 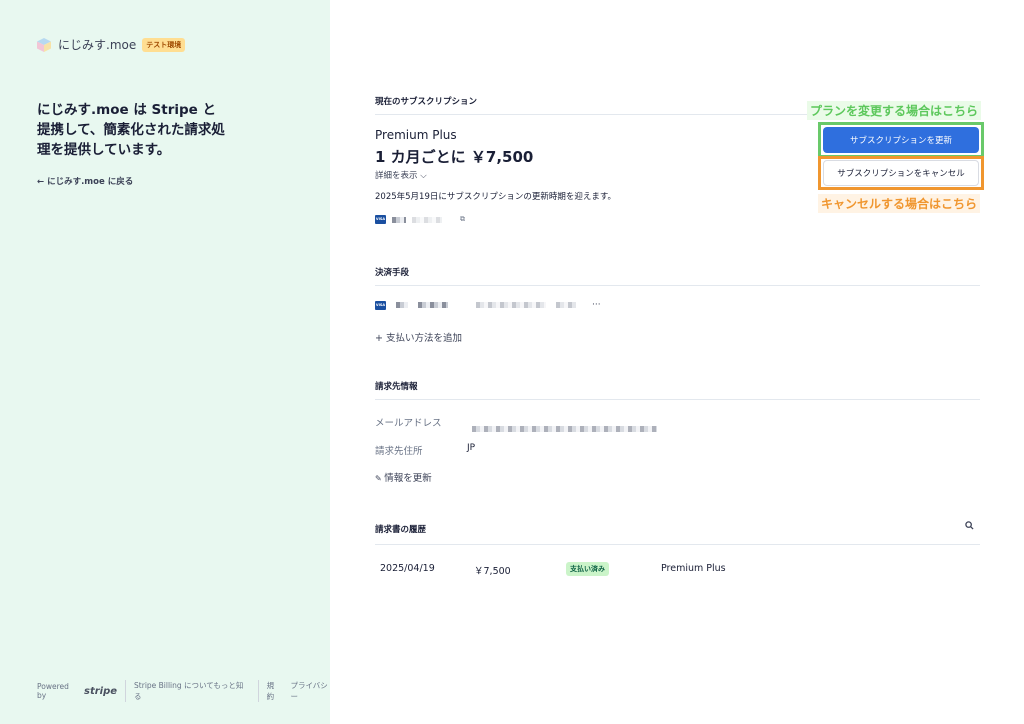 I want to click on status-badge: 支払い済み, so click(x=587, y=569).